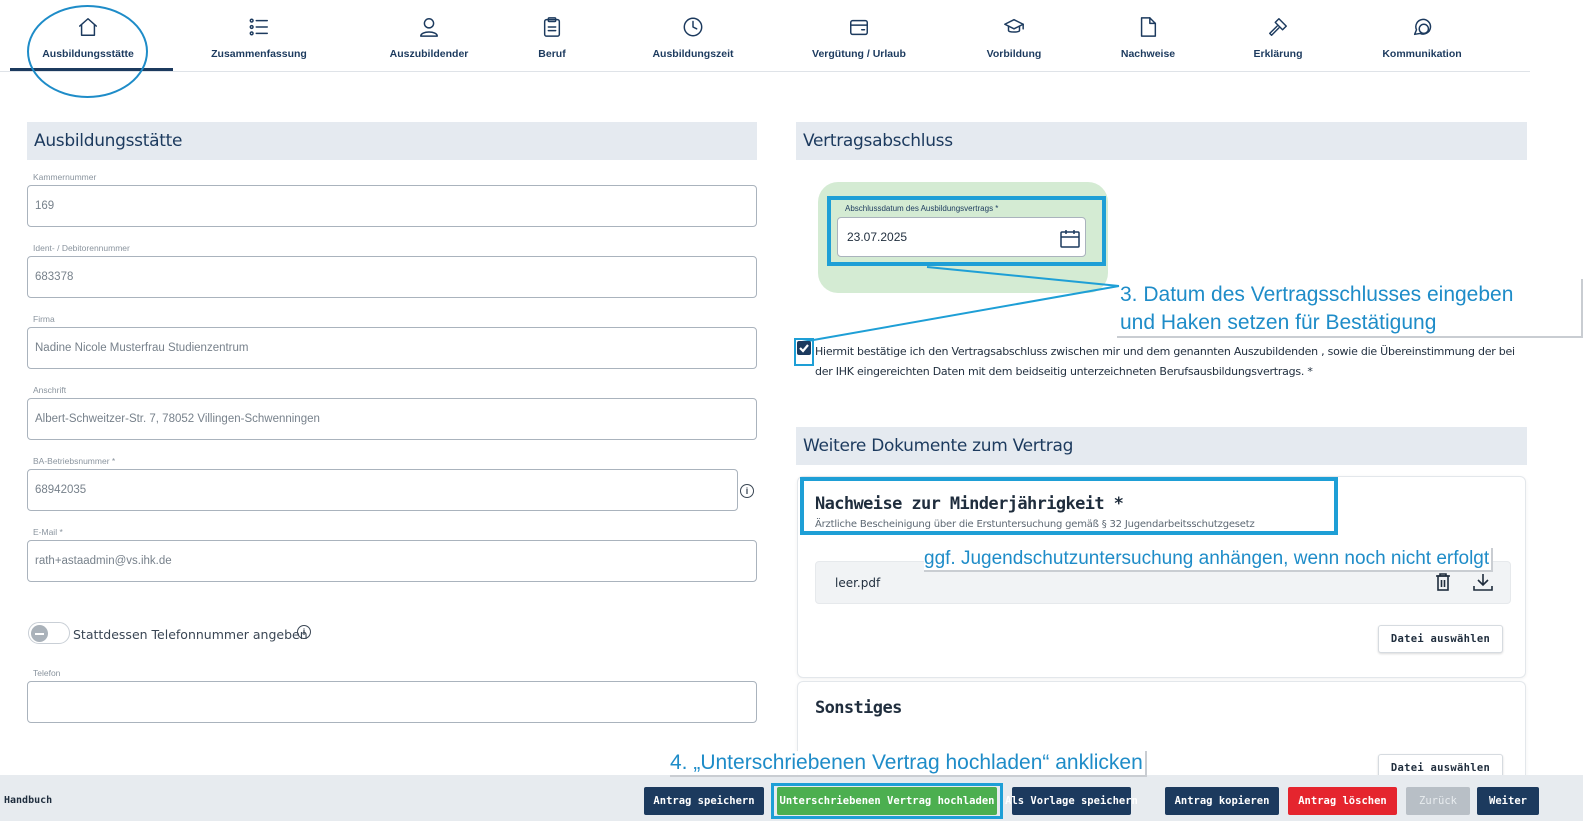 The height and width of the screenshot is (821, 1583). What do you see at coordinates (429, 54) in the screenshot?
I see `nav-tab-label: Auszubildender` at bounding box center [429, 54].